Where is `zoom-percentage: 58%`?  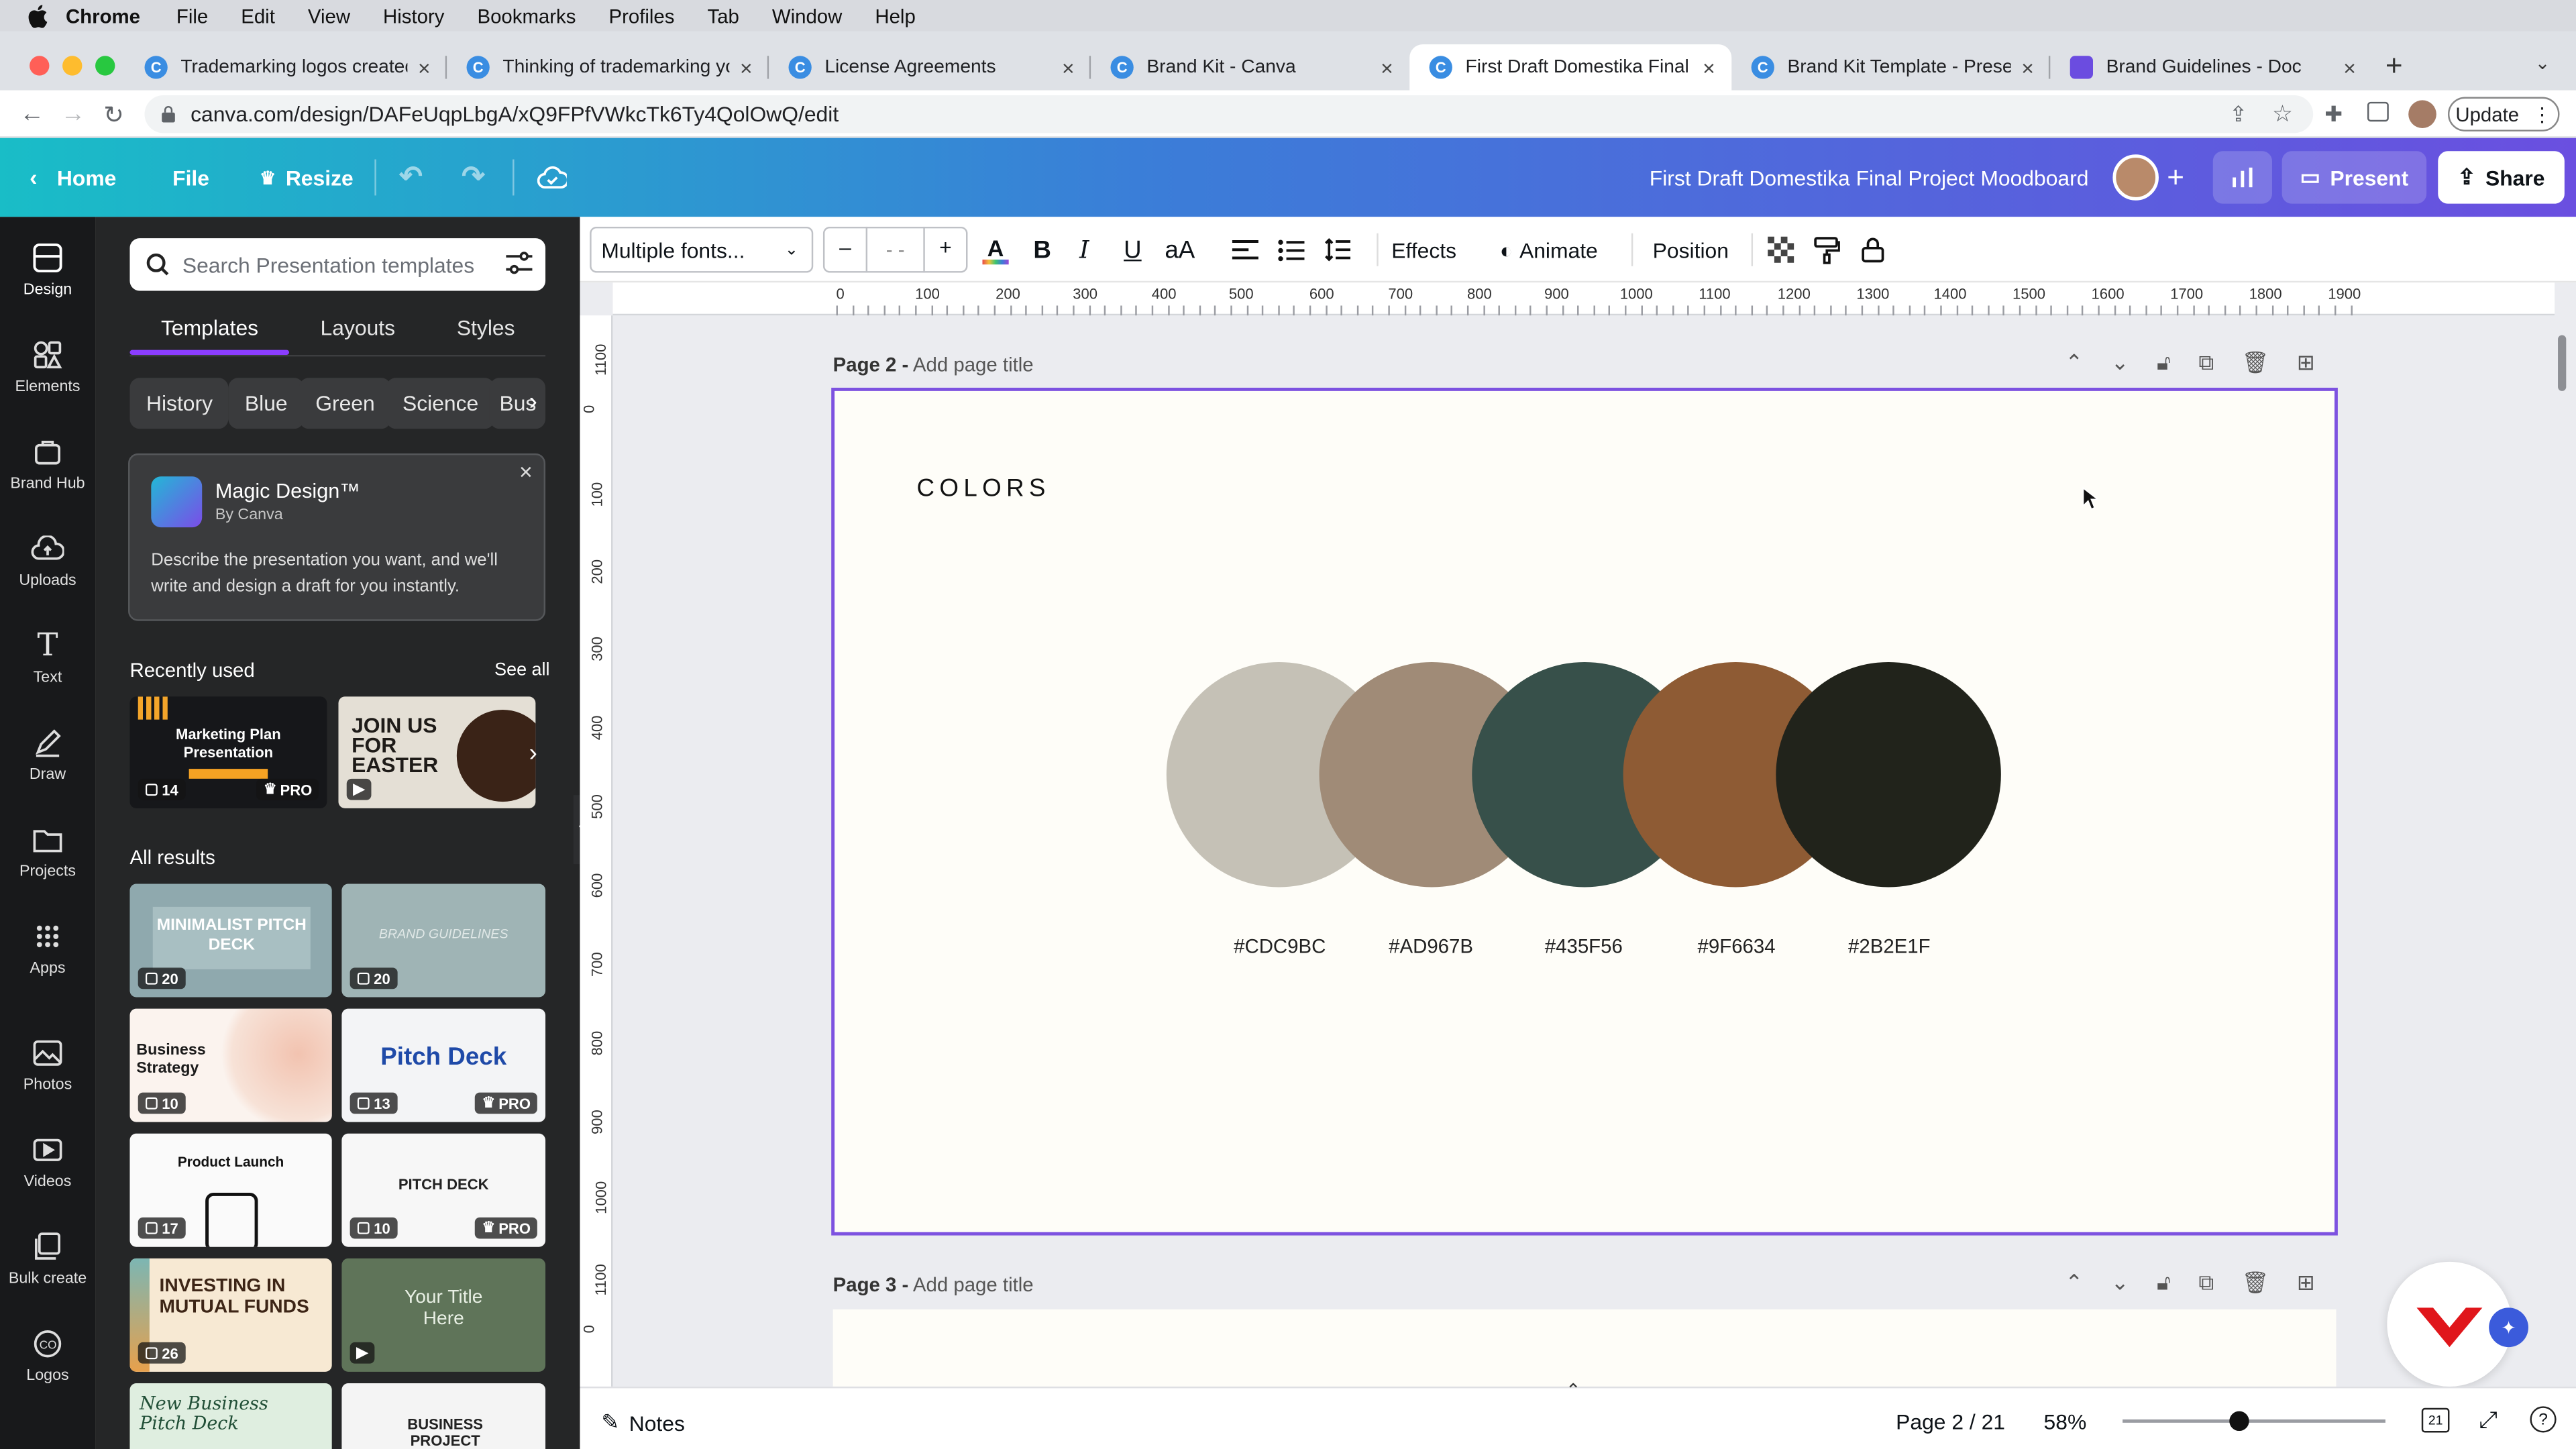 zoom-percentage: 58% is located at coordinates (2065, 1421).